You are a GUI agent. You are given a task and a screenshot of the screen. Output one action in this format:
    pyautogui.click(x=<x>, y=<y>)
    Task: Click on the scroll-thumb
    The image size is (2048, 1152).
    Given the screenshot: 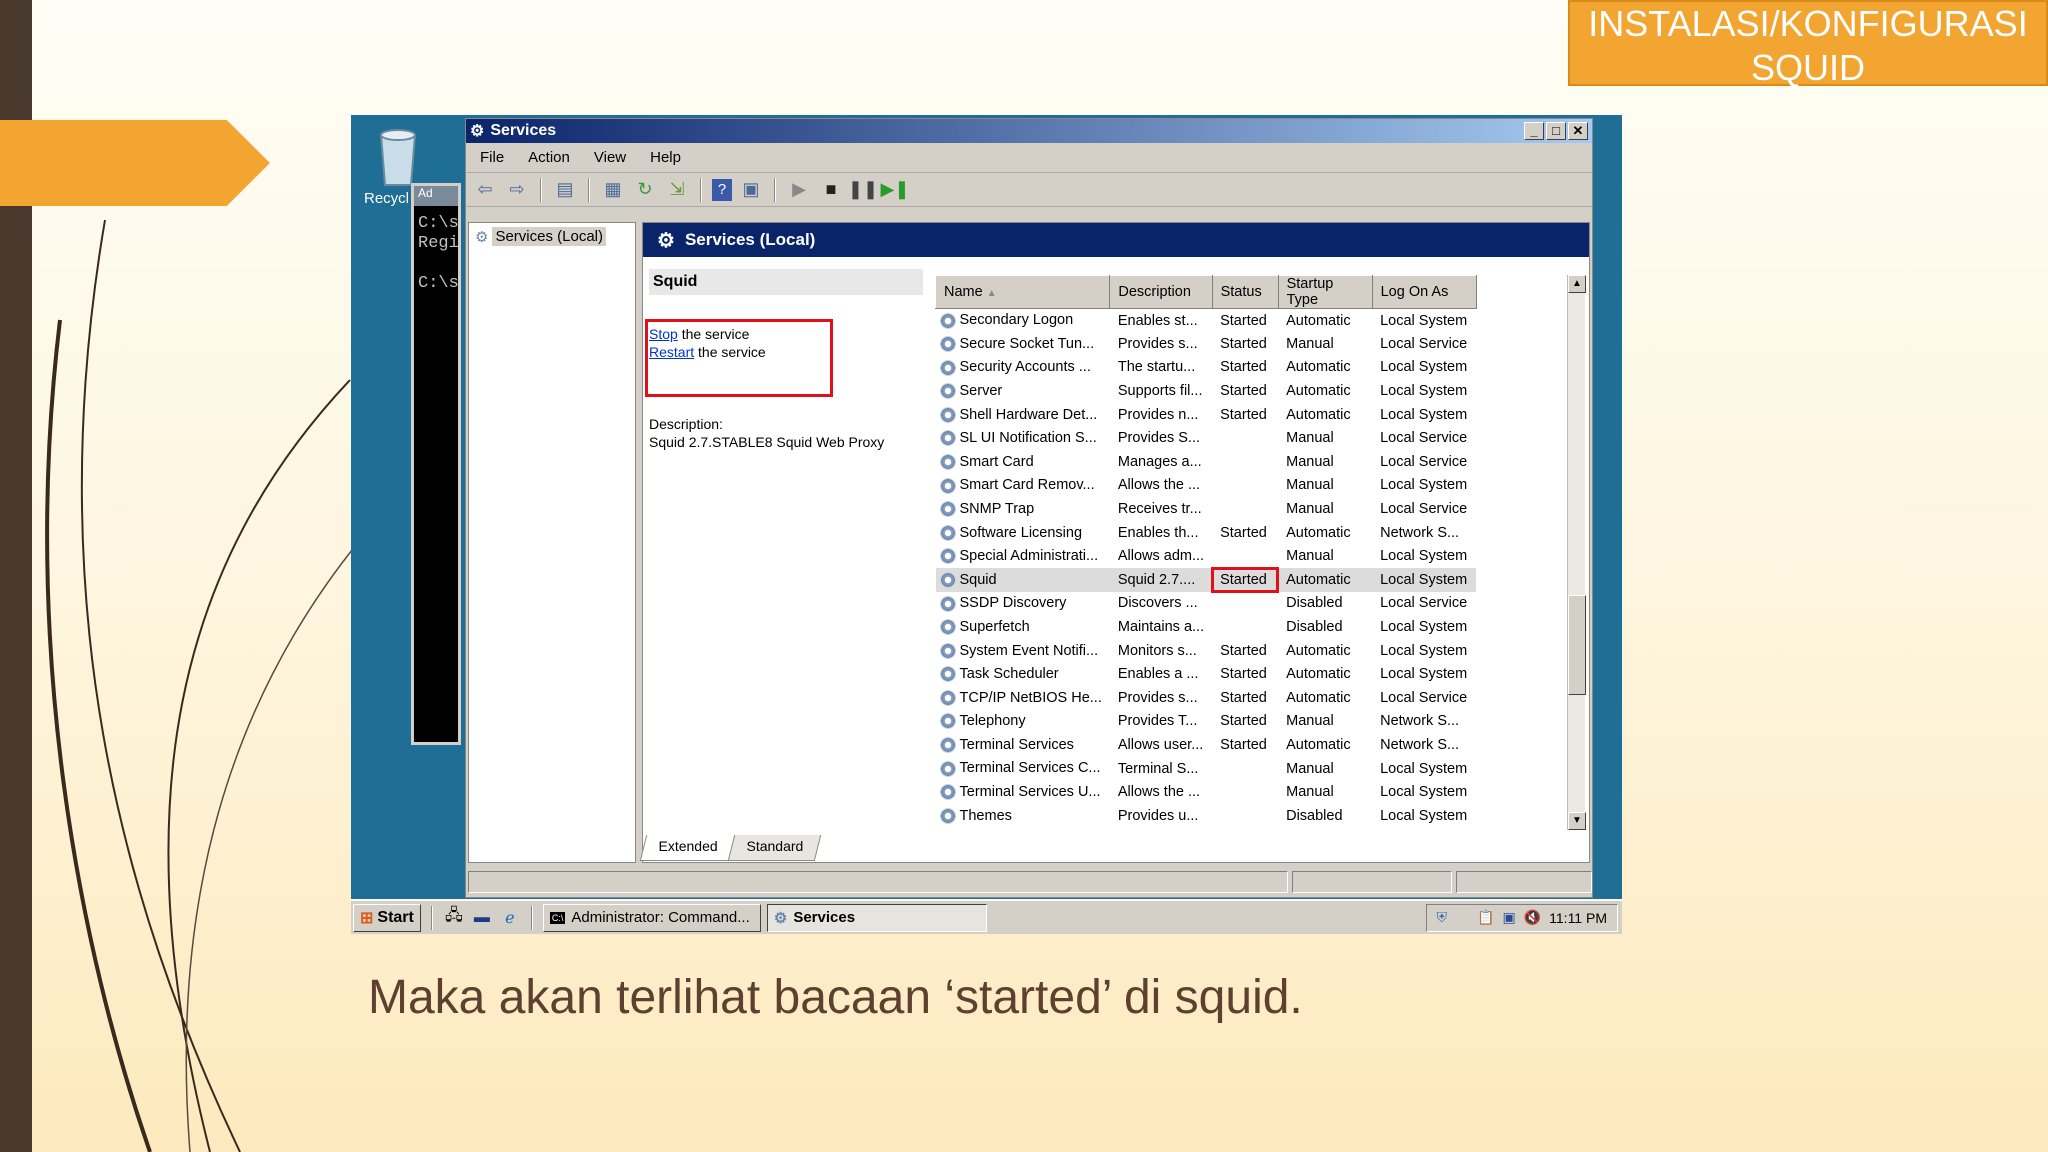 What is the action you would take?
    pyautogui.click(x=1577, y=645)
    